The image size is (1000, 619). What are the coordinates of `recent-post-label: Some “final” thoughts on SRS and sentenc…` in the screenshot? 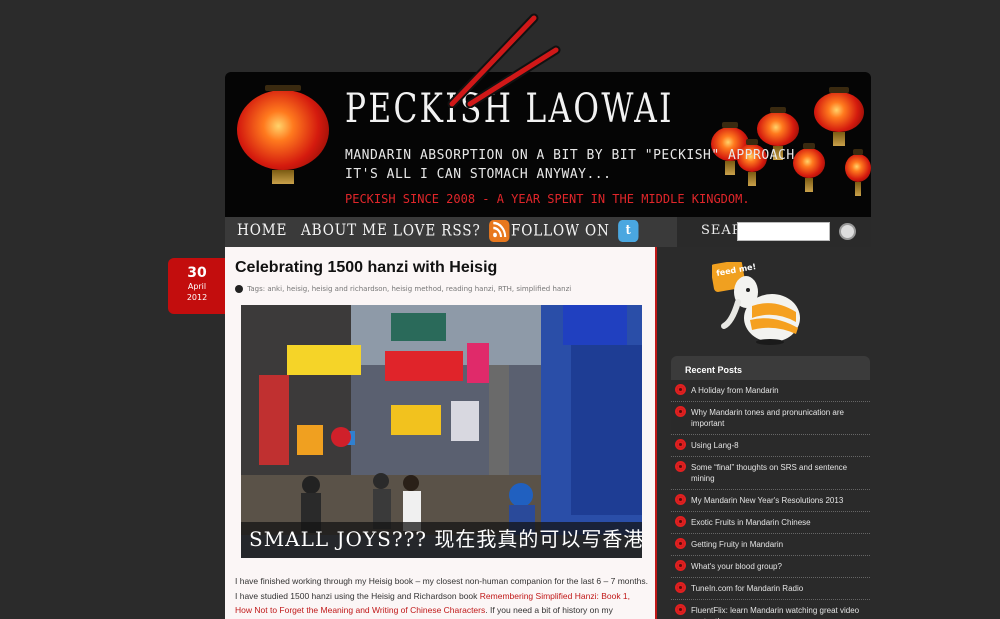 It's located at (769, 473).